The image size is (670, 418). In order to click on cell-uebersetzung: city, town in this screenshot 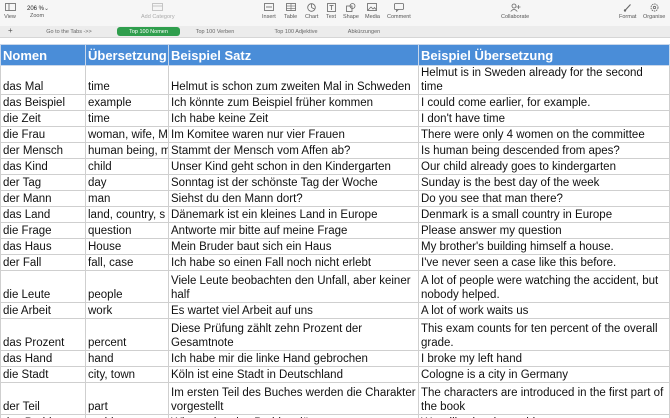, I will do `click(127, 374)`.